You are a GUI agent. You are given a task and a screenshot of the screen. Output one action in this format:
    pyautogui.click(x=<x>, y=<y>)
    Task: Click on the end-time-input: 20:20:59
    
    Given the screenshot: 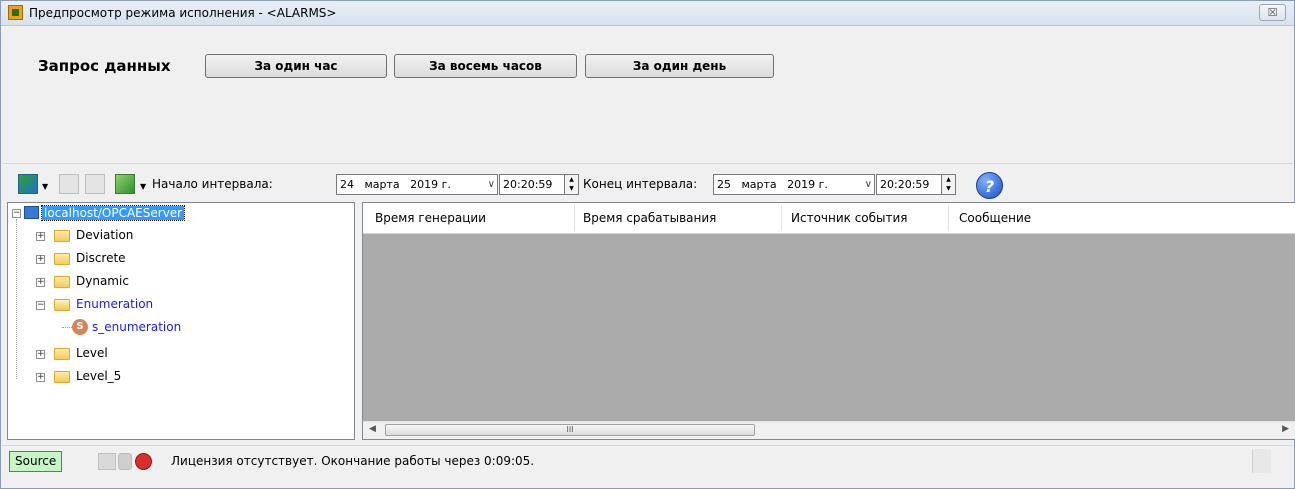 What is the action you would take?
    pyautogui.click(x=909, y=184)
    